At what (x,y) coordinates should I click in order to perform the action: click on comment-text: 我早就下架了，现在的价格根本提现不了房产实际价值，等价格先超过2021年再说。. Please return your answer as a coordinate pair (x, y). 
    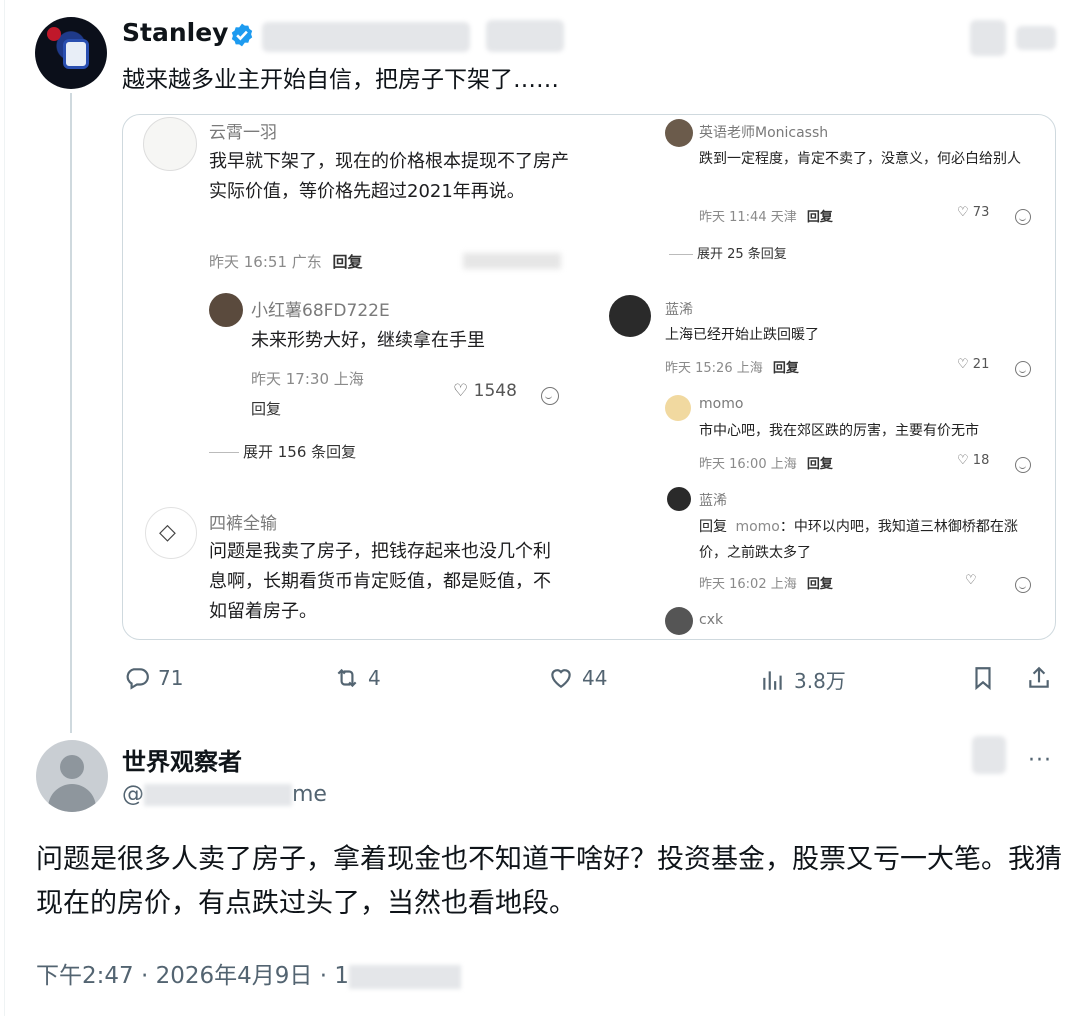
    Looking at the image, I should click on (389, 176).